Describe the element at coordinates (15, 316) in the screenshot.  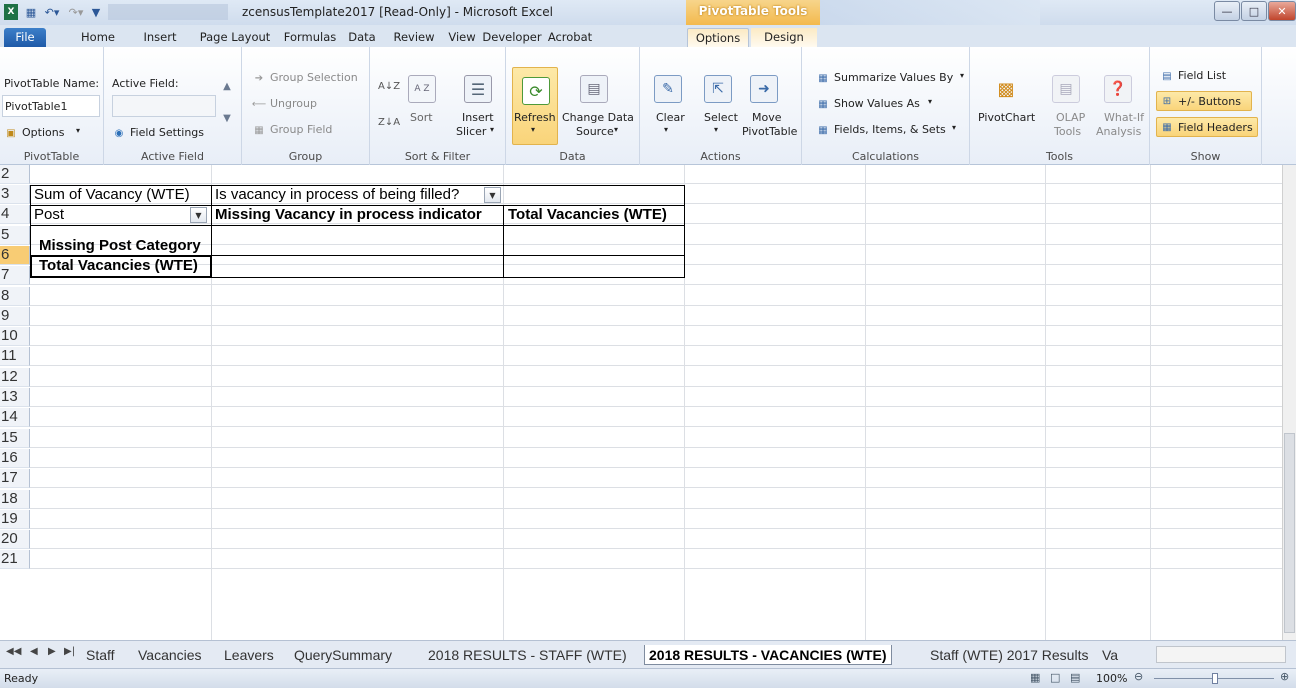
I see `row-header-9: 9` at that location.